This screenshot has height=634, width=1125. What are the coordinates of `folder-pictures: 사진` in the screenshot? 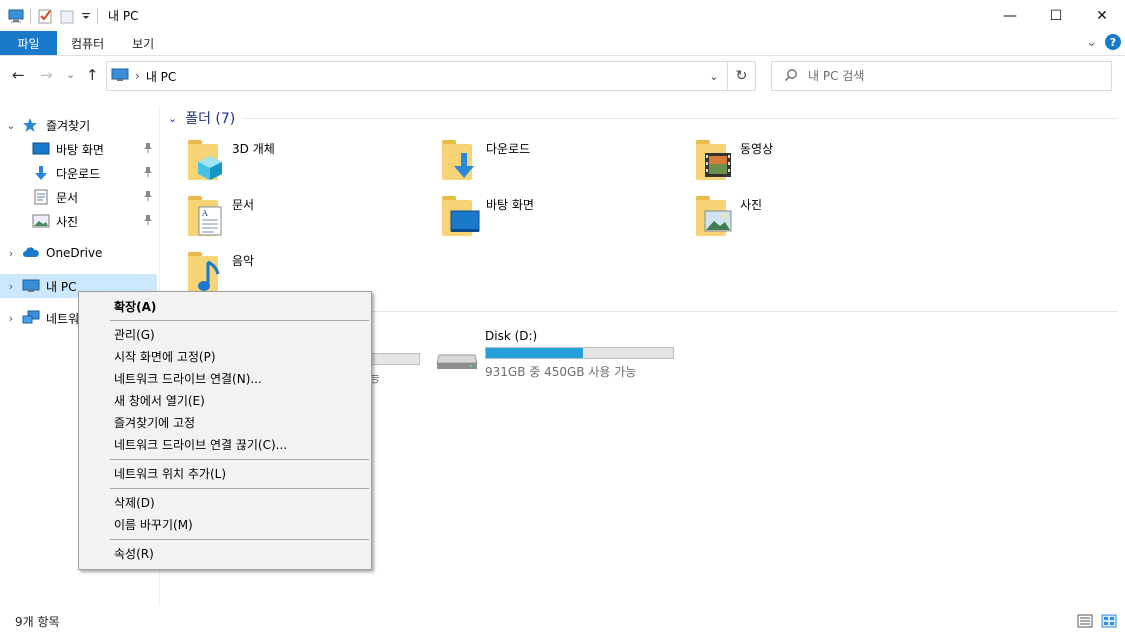 It's located at (801, 217).